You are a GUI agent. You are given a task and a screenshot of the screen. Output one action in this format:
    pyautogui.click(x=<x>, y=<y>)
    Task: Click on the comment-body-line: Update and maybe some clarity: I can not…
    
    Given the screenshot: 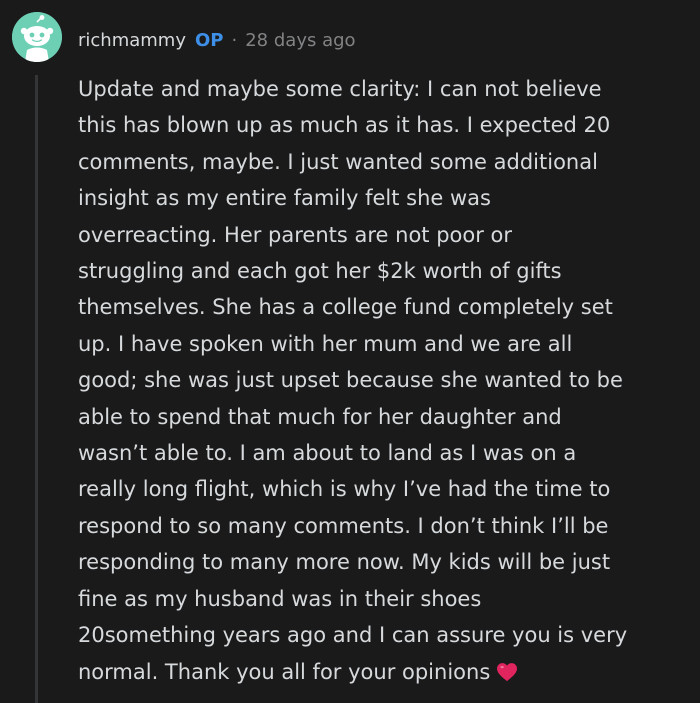 What is the action you would take?
    pyautogui.click(x=340, y=89)
    